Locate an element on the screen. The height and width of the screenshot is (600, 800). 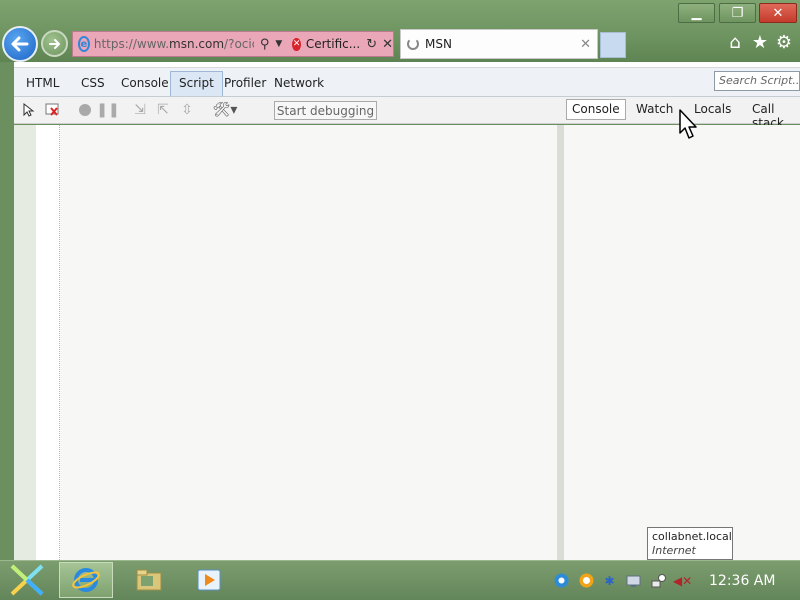
ie-page-icon: e is located at coordinates (84, 44).